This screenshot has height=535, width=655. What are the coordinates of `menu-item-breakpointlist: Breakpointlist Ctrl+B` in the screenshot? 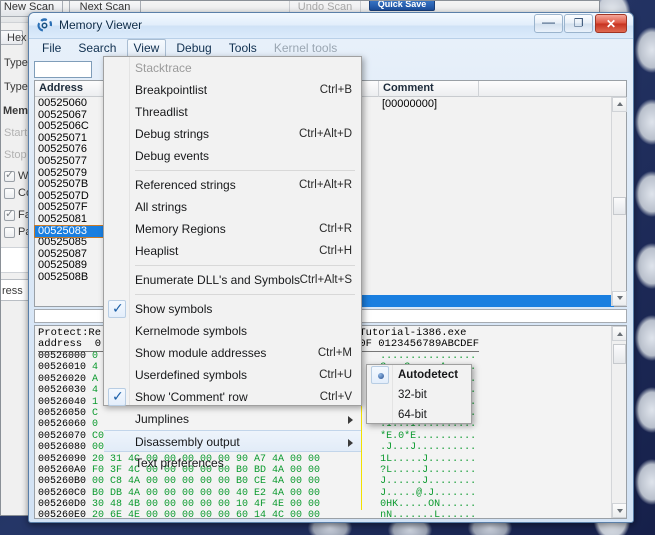 It's located at (232, 90).